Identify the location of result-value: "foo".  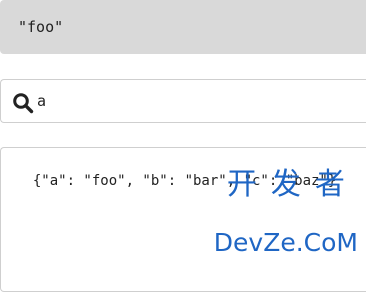
(41, 27).